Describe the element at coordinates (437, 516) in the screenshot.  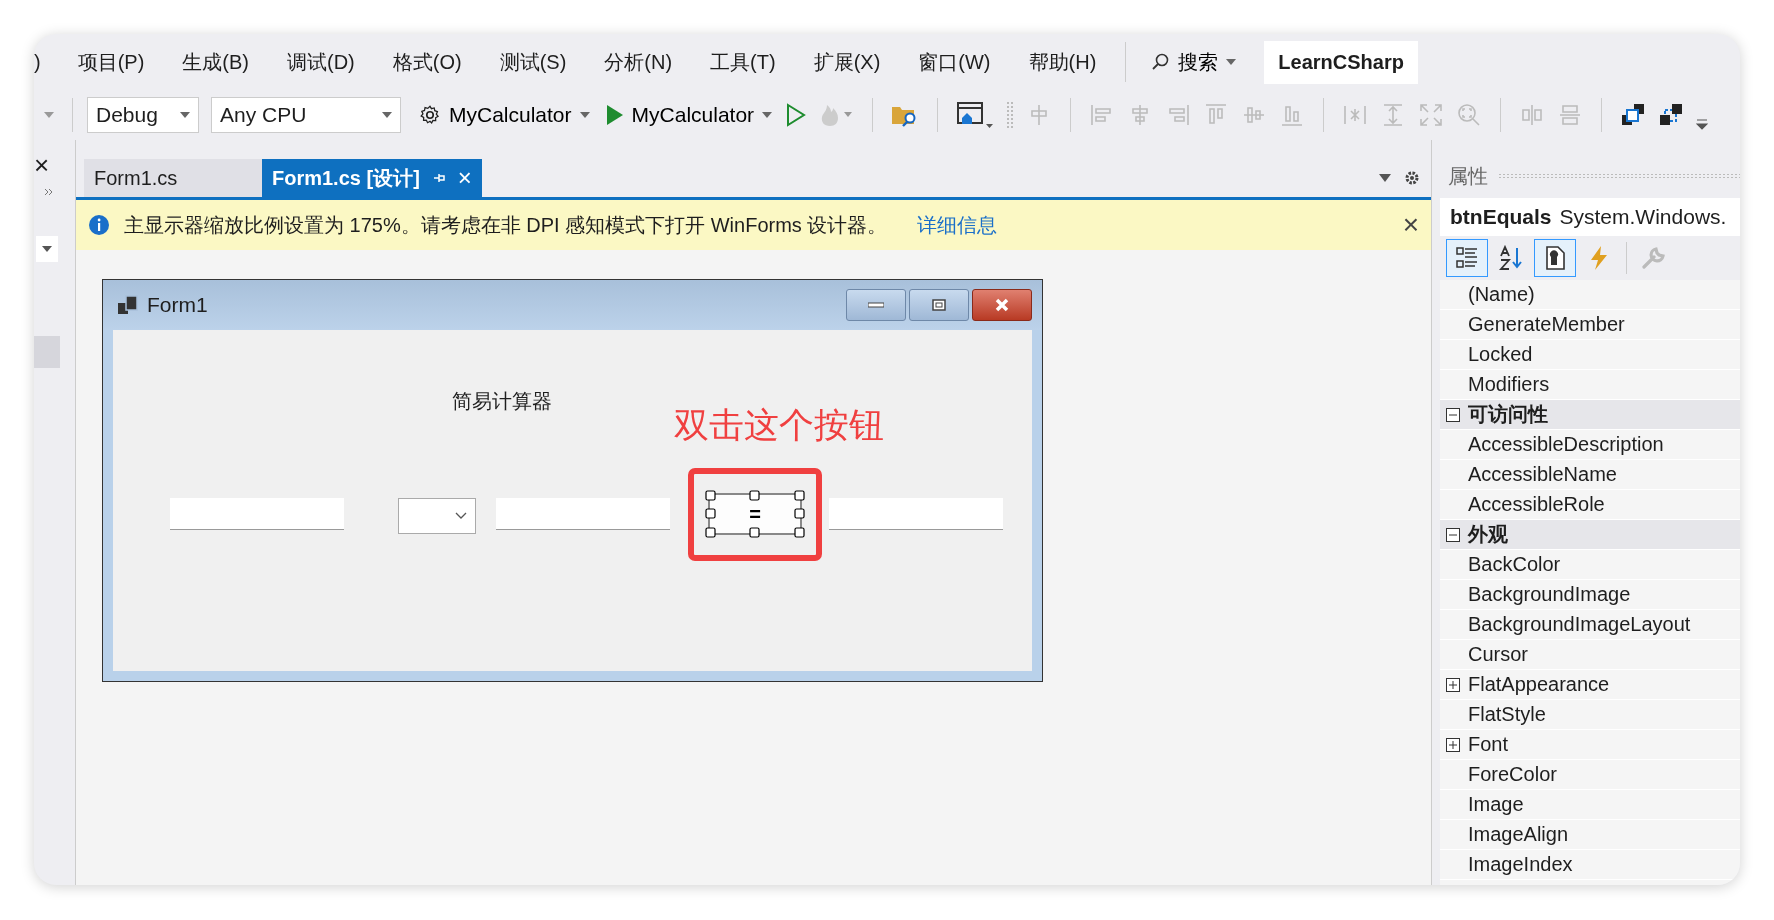
I see `combo-box` at that location.